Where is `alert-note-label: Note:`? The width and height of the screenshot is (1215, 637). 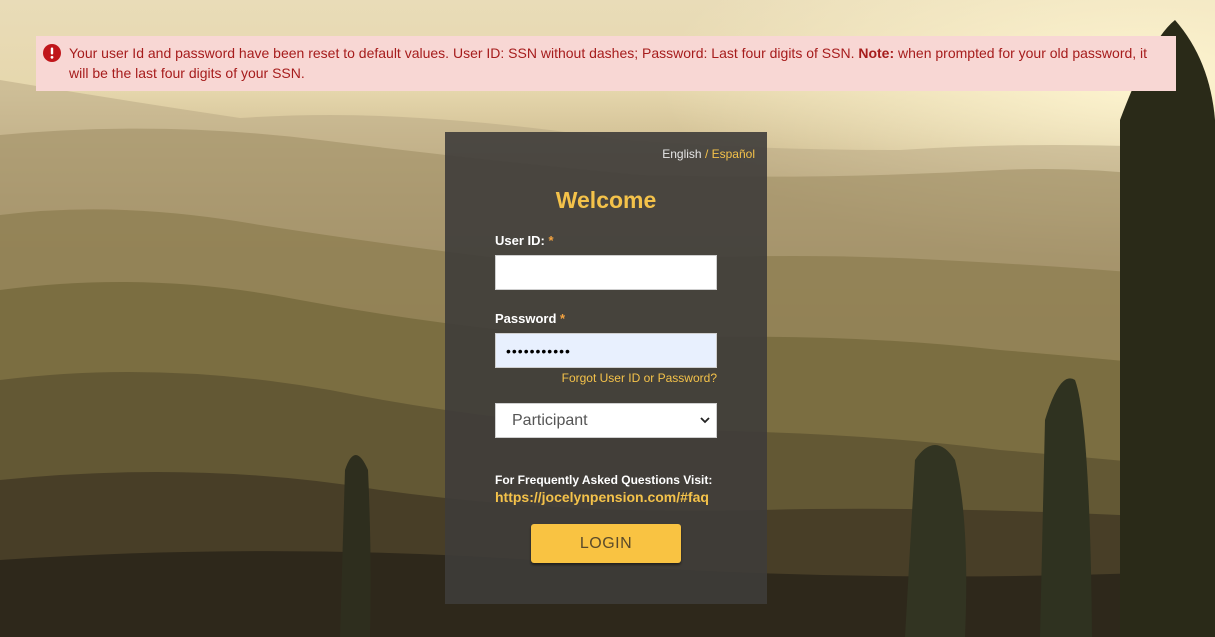
alert-note-label: Note: is located at coordinates (876, 53).